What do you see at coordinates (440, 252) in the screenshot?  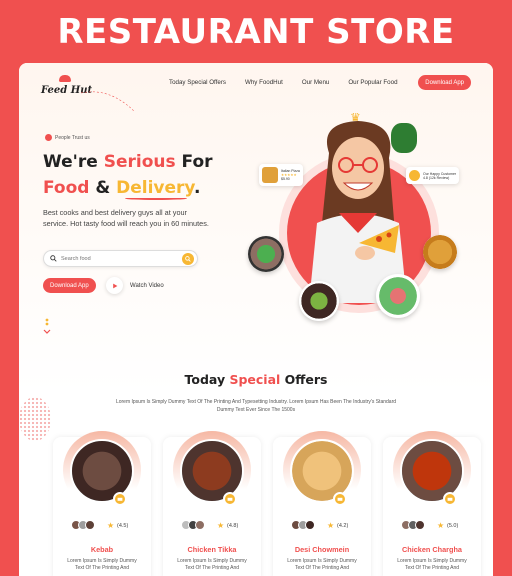 I see `food-plate-fried-chicken` at bounding box center [440, 252].